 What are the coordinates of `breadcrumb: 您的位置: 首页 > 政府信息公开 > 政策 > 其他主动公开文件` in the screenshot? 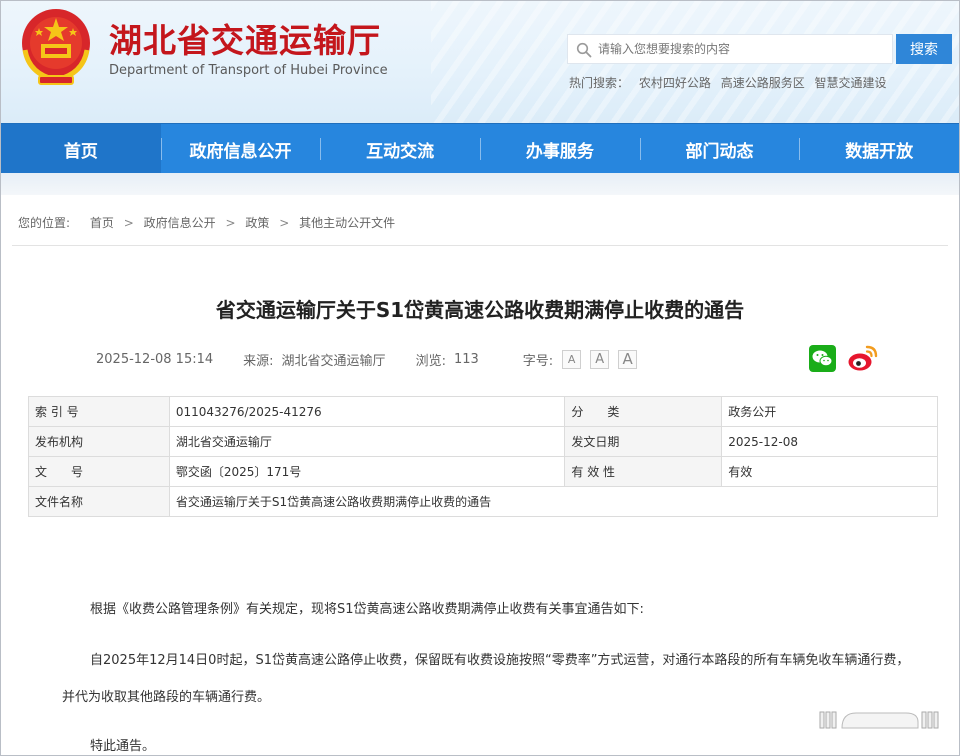 It's located at (206, 222).